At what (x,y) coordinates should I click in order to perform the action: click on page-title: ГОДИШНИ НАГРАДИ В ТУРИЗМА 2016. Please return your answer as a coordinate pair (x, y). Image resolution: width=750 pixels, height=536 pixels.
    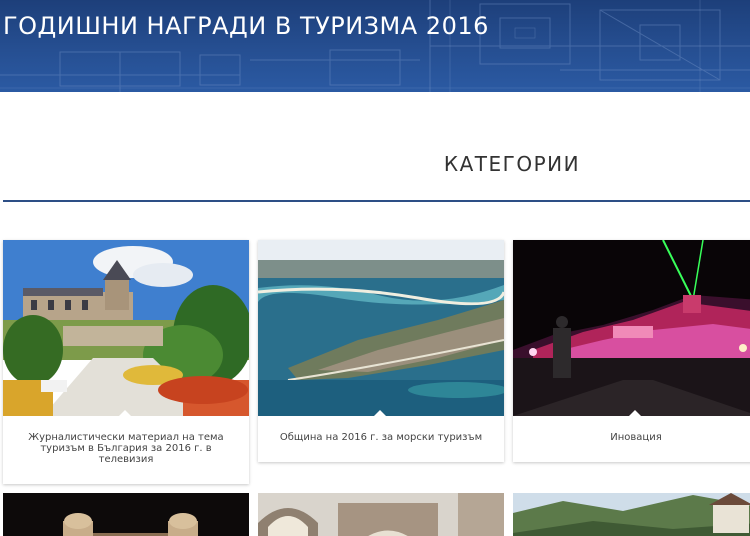
    Looking at the image, I should click on (246, 26).